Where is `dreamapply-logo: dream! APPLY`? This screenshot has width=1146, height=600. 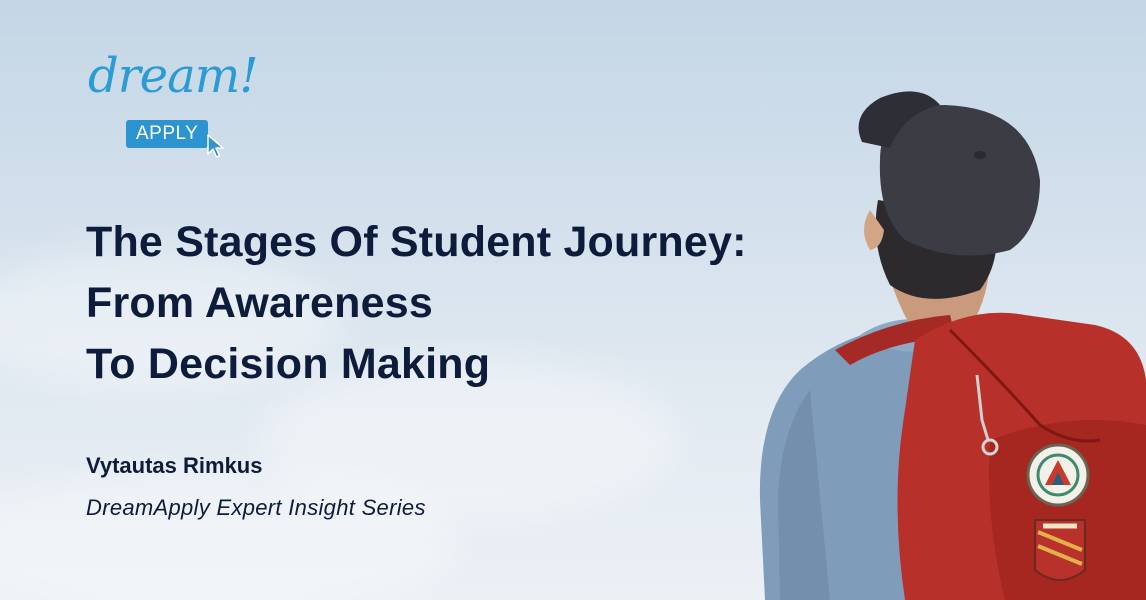
dreamapply-logo: dream! APPLY is located at coordinates (193, 112).